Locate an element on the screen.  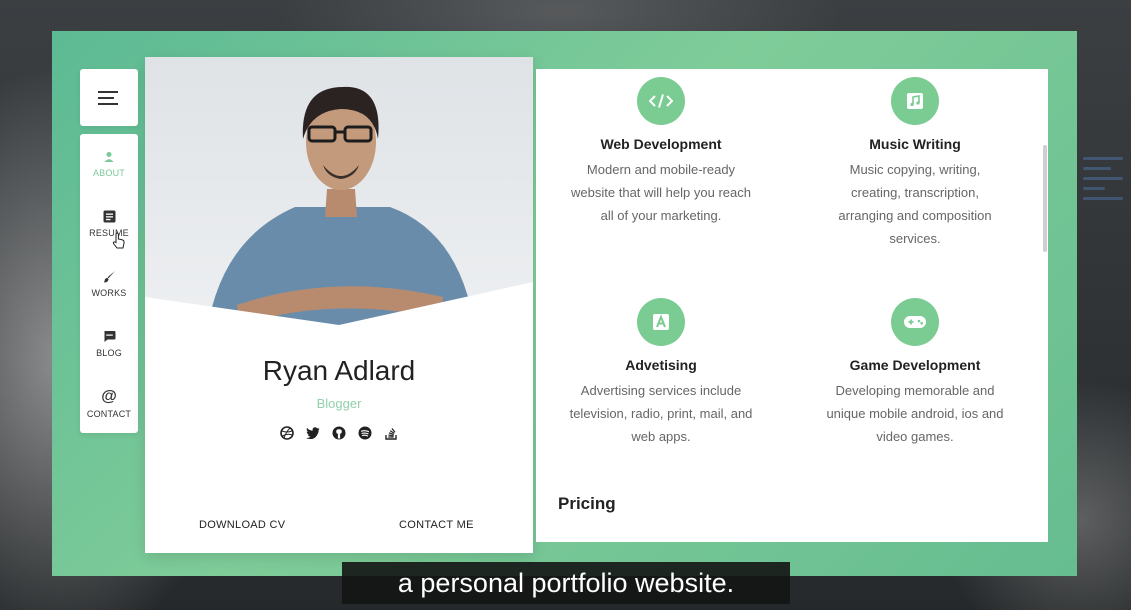
service-title-web-development: Web Development is located at coordinates (661, 144).